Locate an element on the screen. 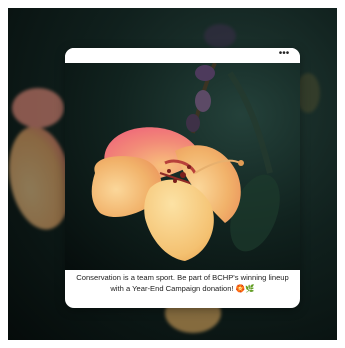 The image size is (345, 348). more-options-button: ••• is located at coordinates (284, 55).